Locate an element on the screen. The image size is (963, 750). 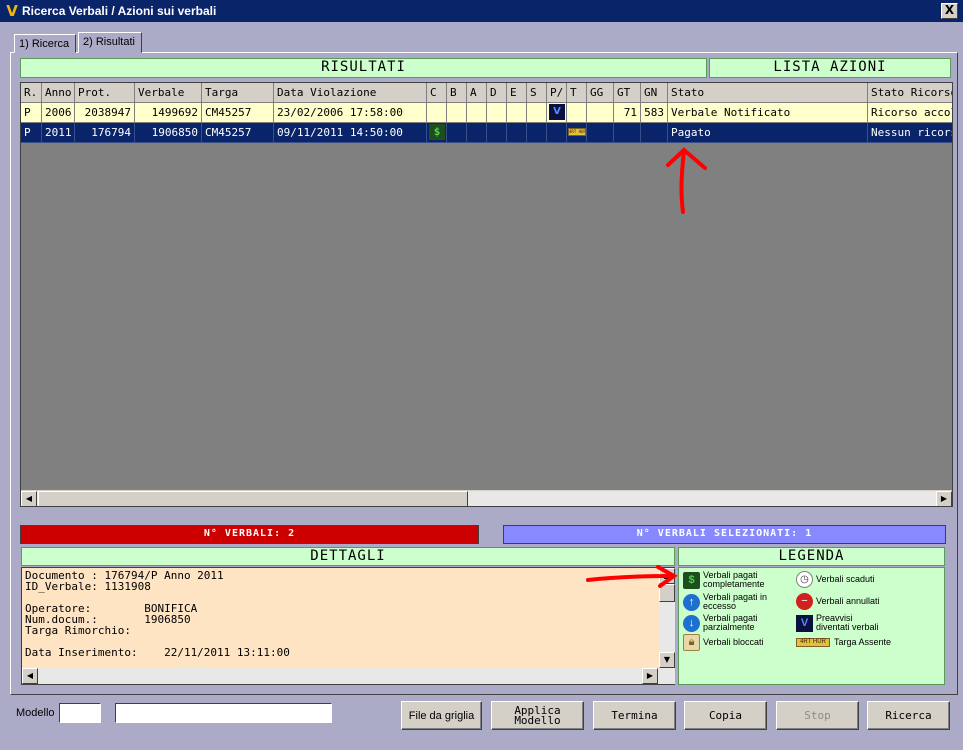
details-vertical-scrollbar: ▲ ▼ is located at coordinates (667, 618).